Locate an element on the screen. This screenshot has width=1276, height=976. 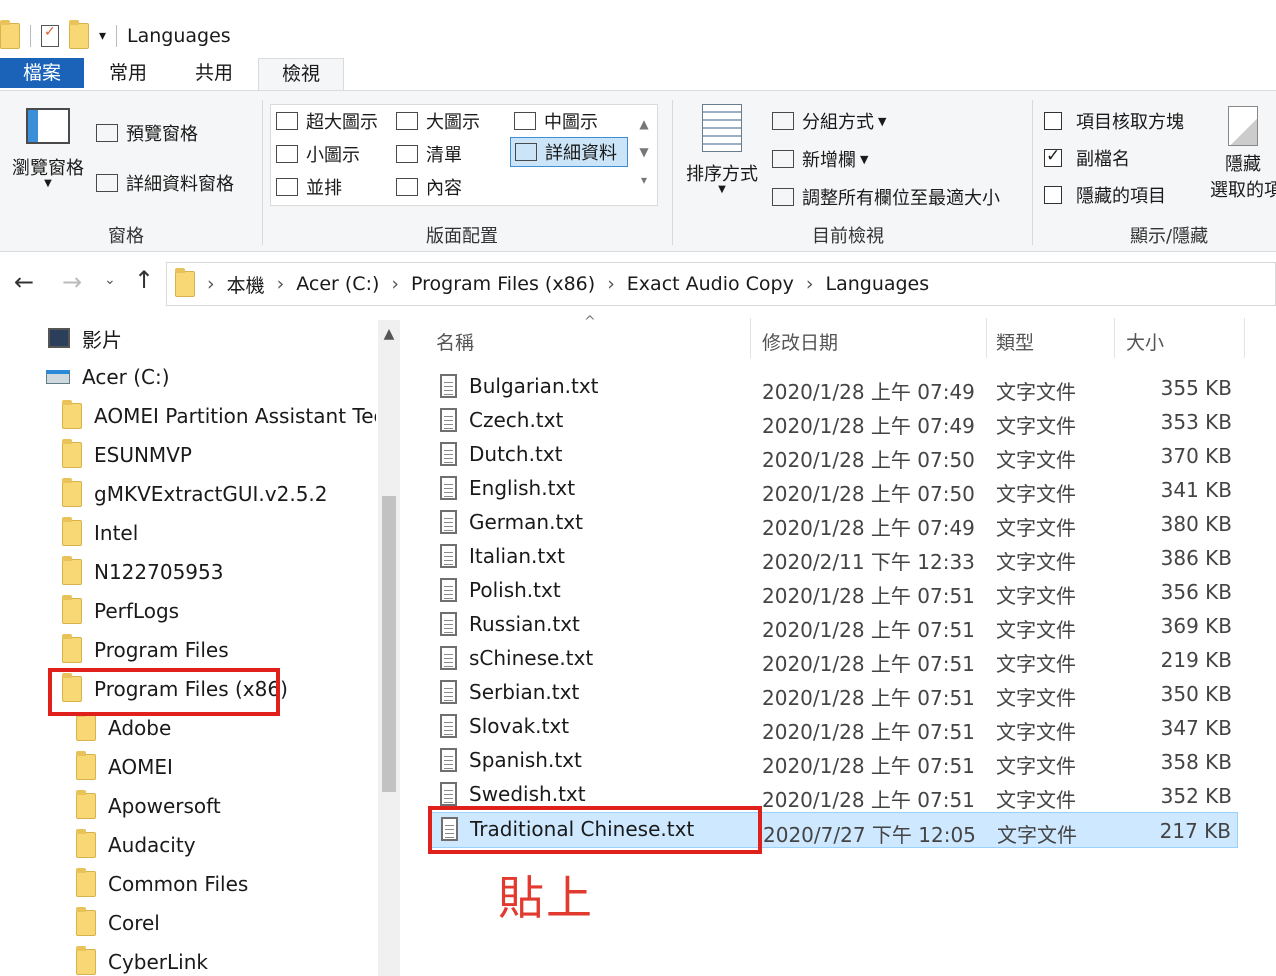
file-extensions-checkbox is located at coordinates (1053, 156).